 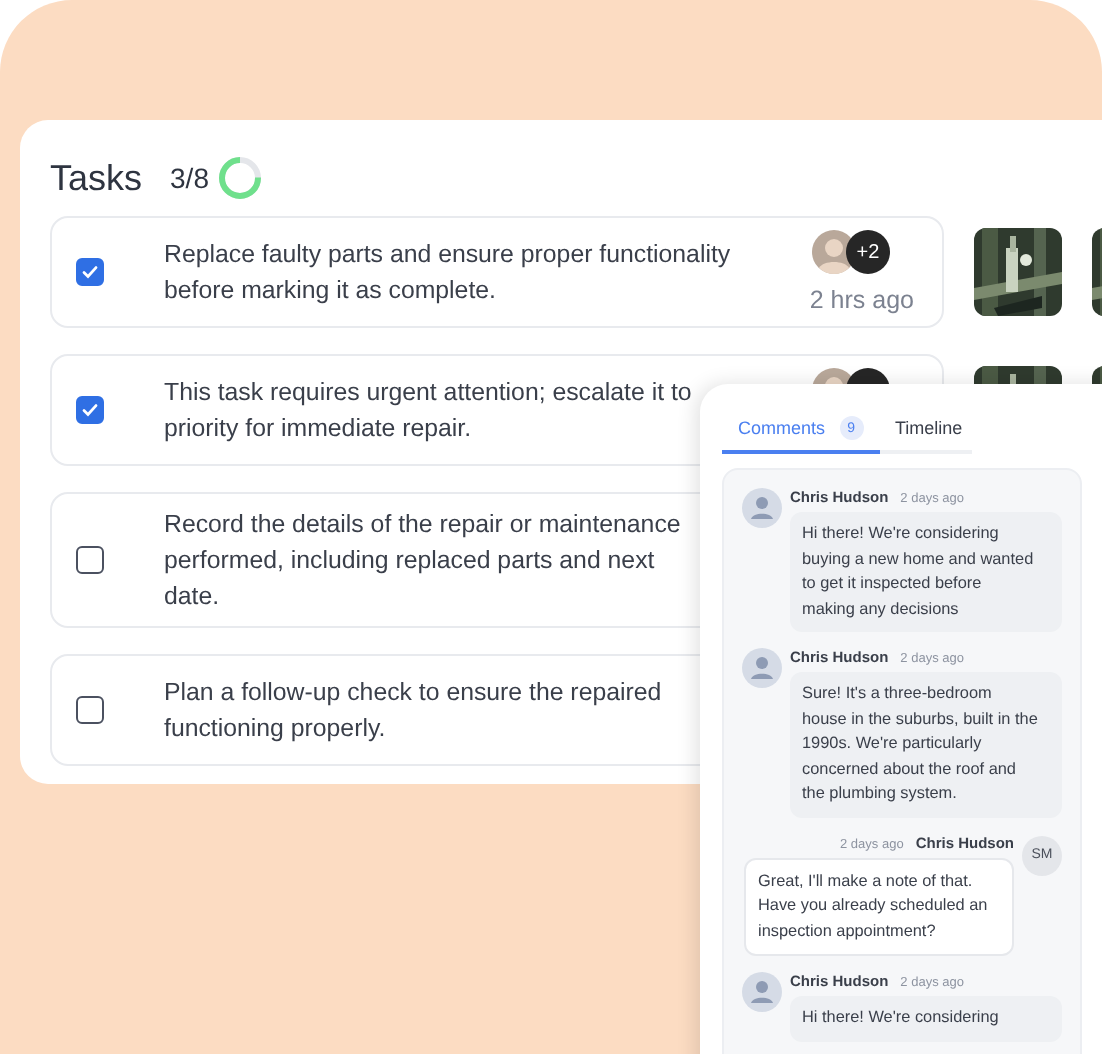 What do you see at coordinates (447, 273) in the screenshot?
I see `task-text: Replace faulty parts and ensure proper functionality before marking it as complete.` at bounding box center [447, 273].